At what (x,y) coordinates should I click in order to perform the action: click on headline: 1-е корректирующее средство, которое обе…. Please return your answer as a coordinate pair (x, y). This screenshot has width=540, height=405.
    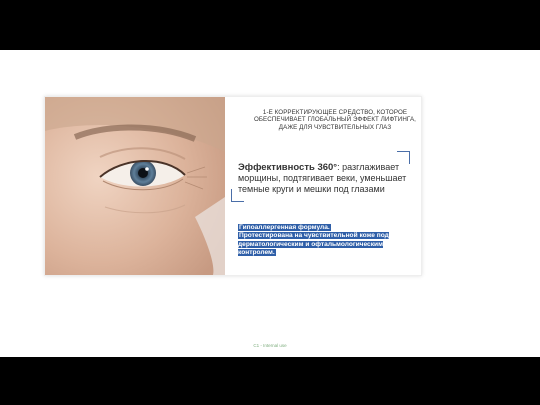
    Looking at the image, I should click on (334, 120).